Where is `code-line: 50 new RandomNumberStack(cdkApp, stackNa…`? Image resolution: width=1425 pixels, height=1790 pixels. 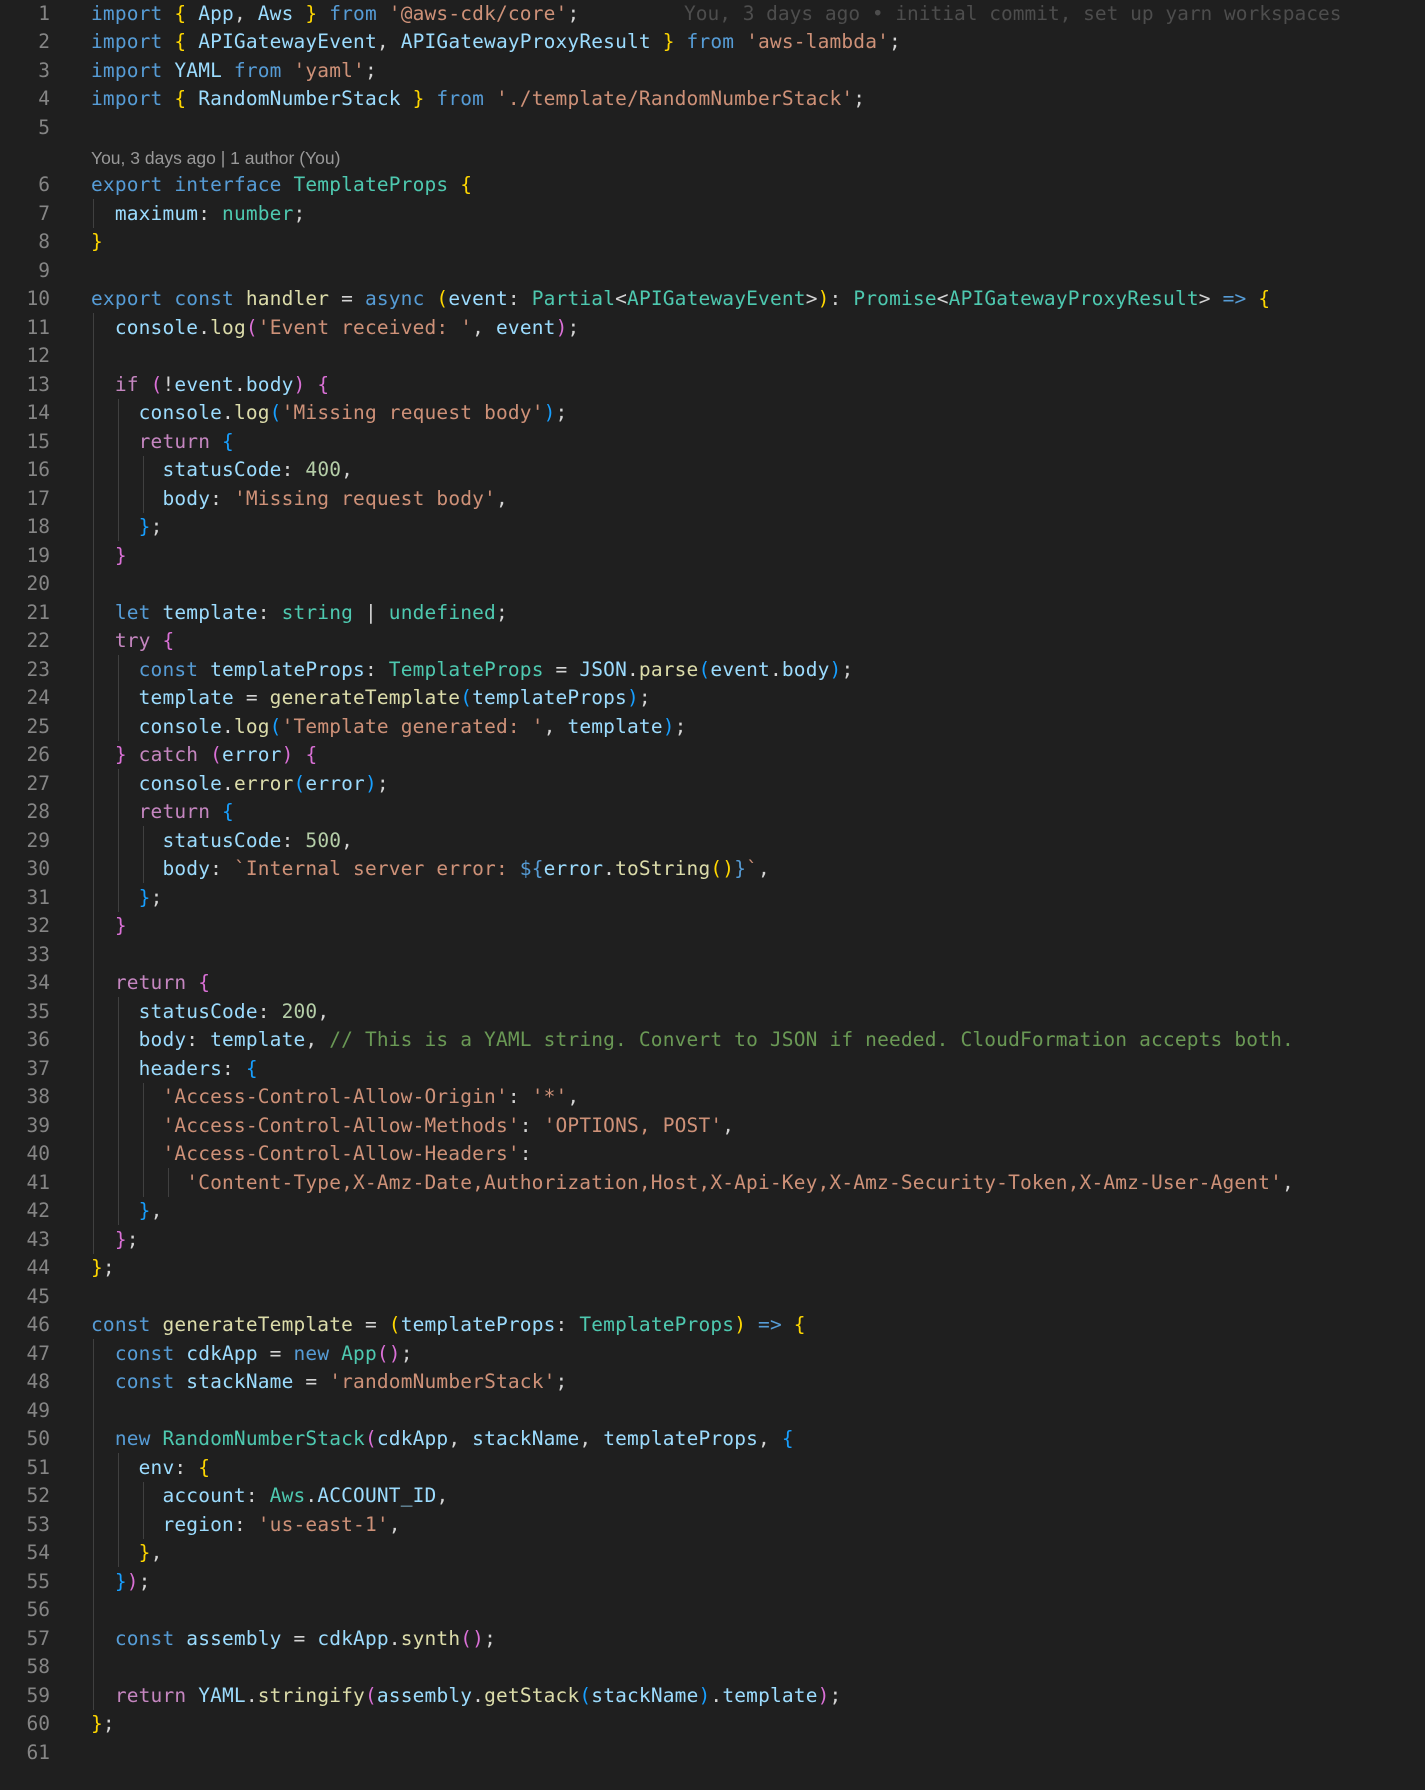
code-line: 50 new RandomNumberStack(cdkApp, stackNa… is located at coordinates (712, 1438).